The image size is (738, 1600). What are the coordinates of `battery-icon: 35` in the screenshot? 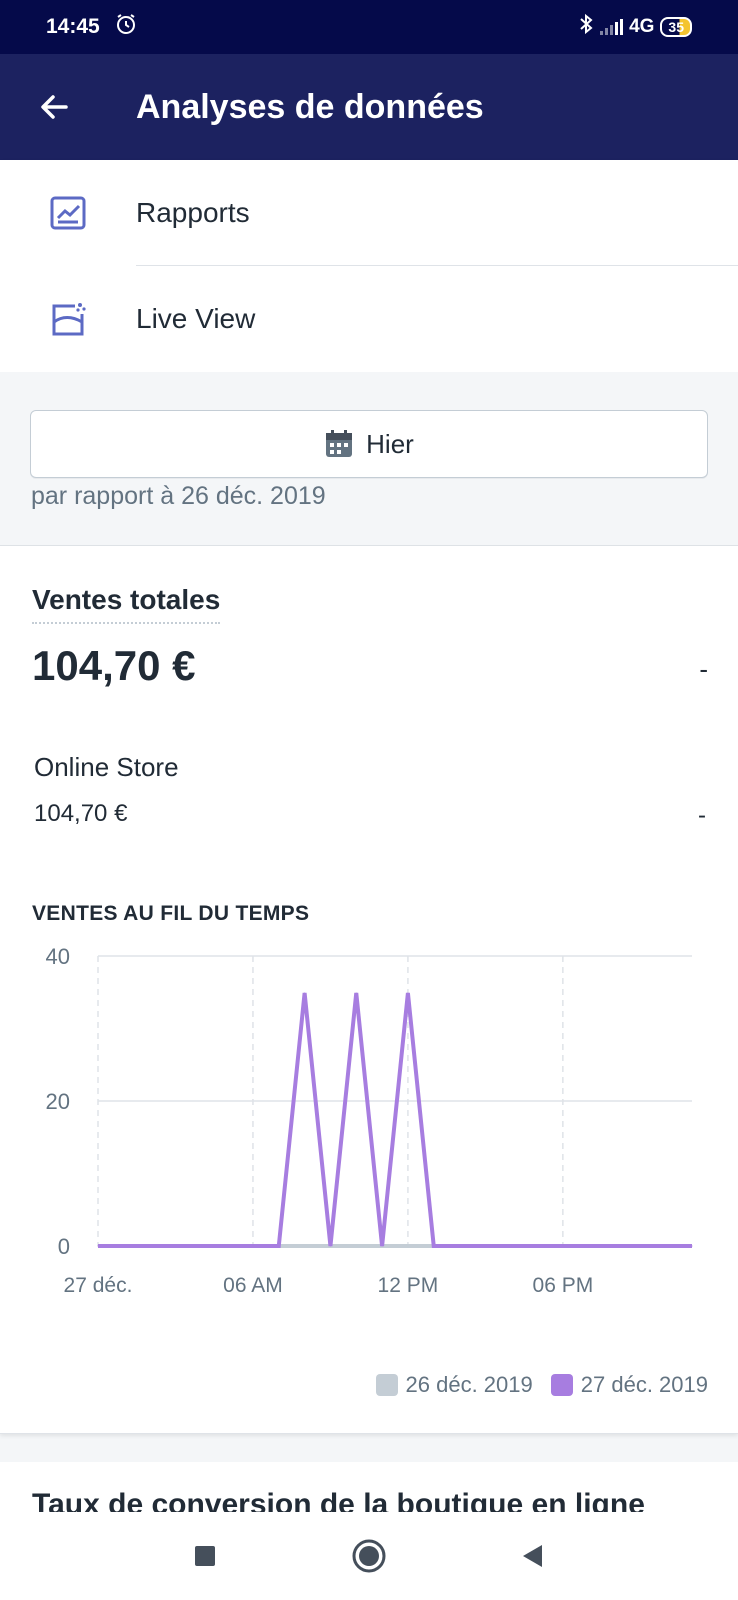 It's located at (676, 27).